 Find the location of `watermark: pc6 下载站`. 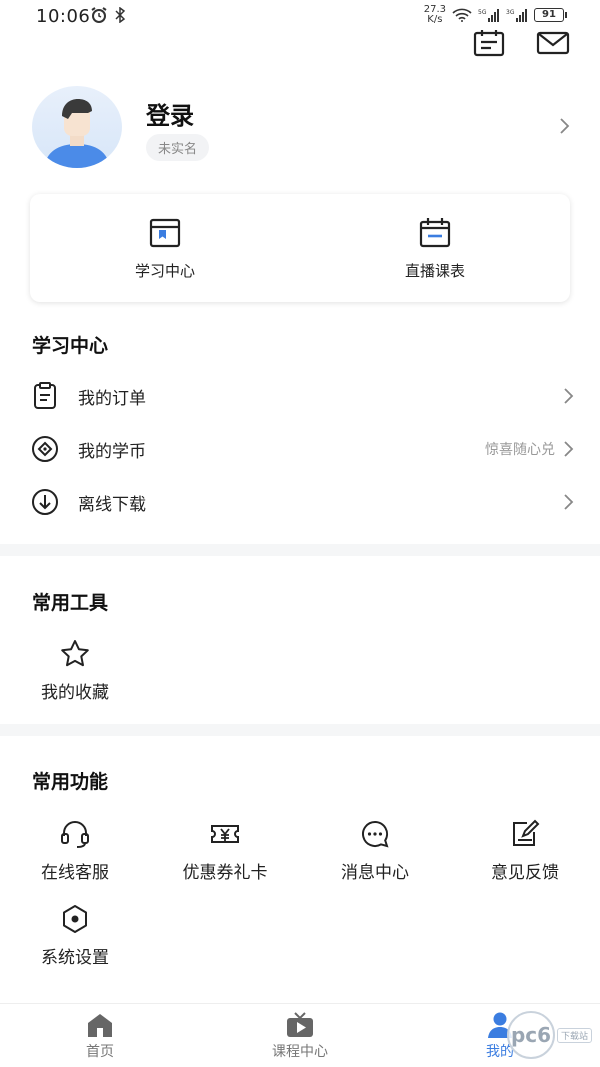

watermark: pc6 下载站 is located at coordinates (549, 1035).